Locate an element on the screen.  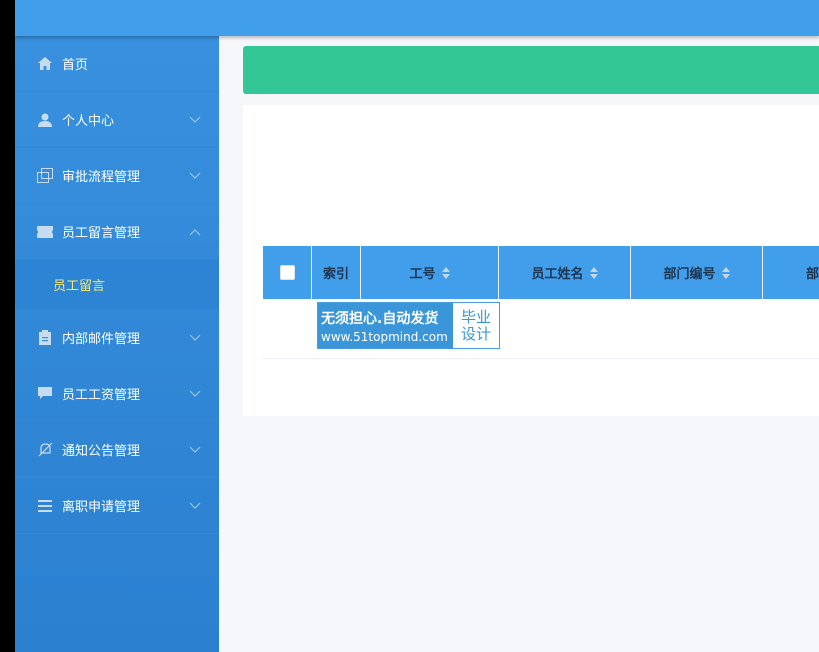
sidebar-subitem-label: 员工留言 is located at coordinates (79, 286).